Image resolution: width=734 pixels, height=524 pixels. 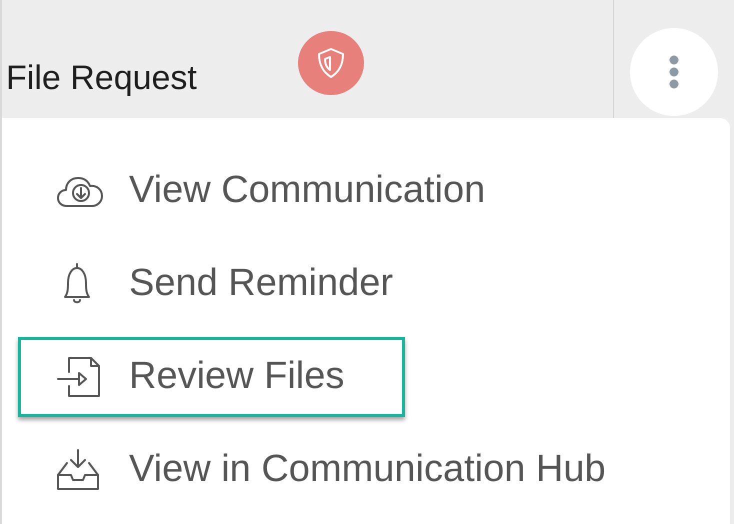 What do you see at coordinates (102, 78) in the screenshot?
I see `page-title: File Request` at bounding box center [102, 78].